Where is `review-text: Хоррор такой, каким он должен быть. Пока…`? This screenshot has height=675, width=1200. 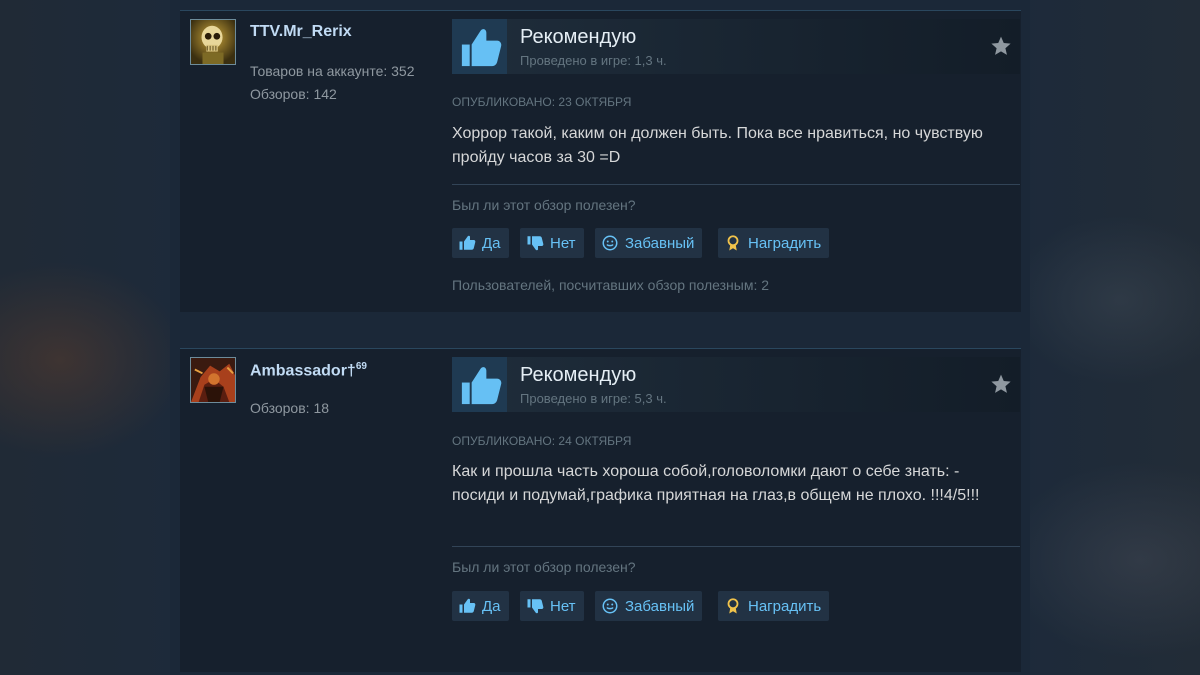
review-text: Хоррор такой, каким он должен быть. Пока… is located at coordinates (717, 145).